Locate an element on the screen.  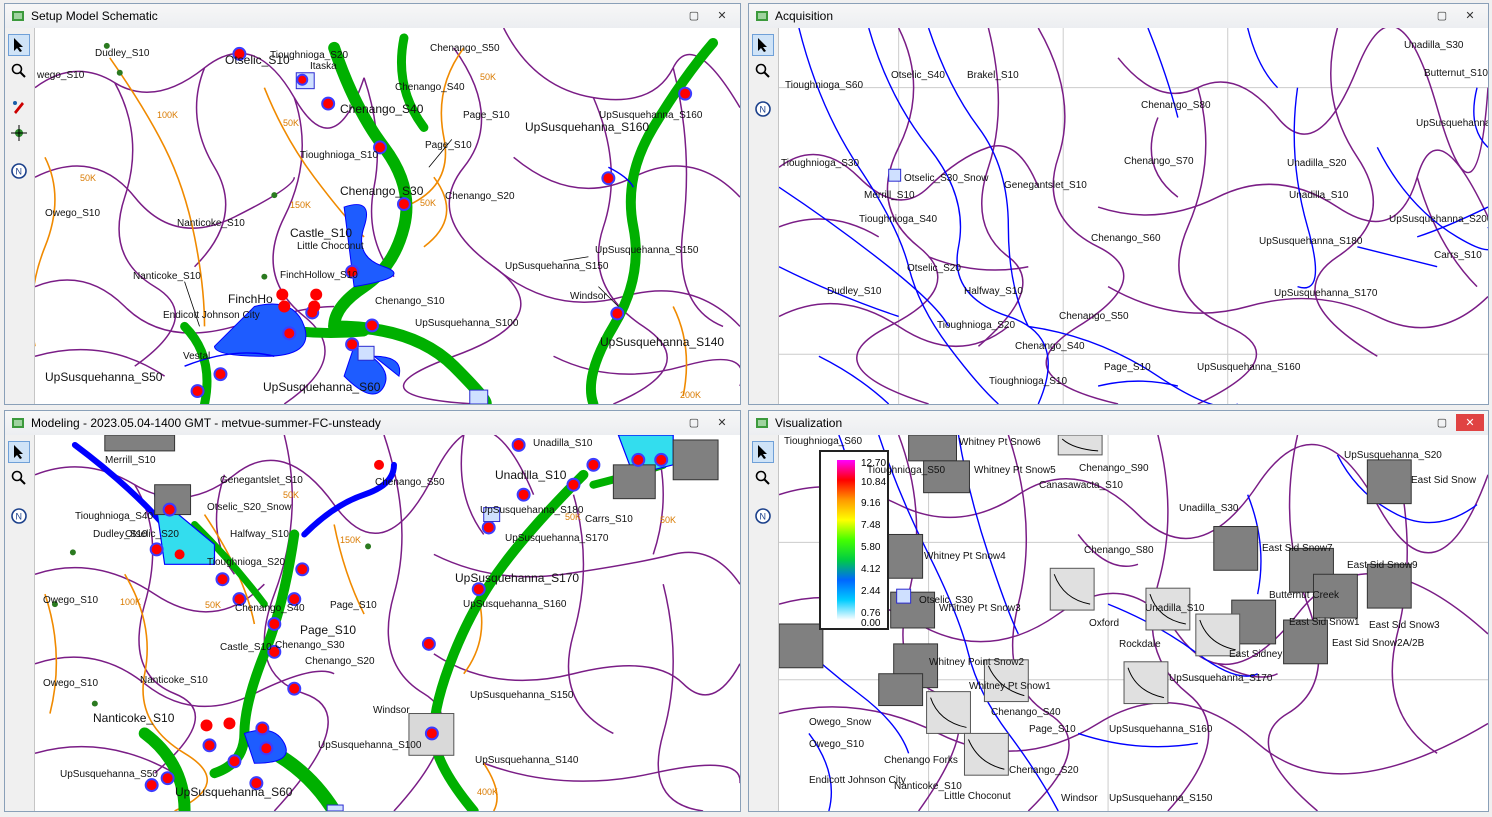
window-title: Acquisition is located at coordinates (804, 16).